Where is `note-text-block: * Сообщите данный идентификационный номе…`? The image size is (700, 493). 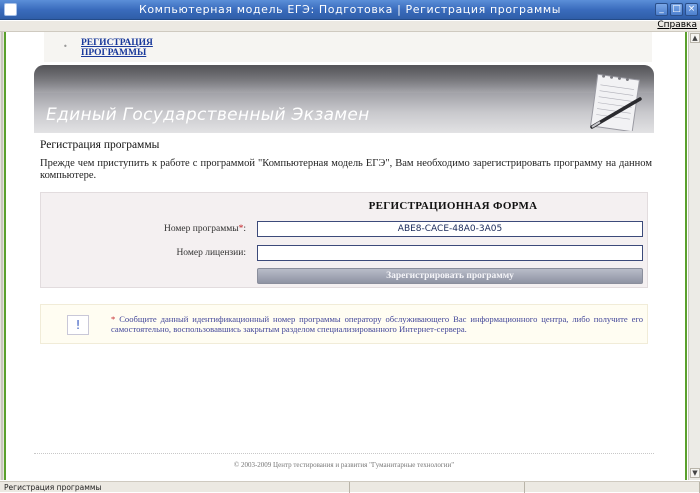 note-text-block: * Сообщите данный идентификационный номе… is located at coordinates (377, 324).